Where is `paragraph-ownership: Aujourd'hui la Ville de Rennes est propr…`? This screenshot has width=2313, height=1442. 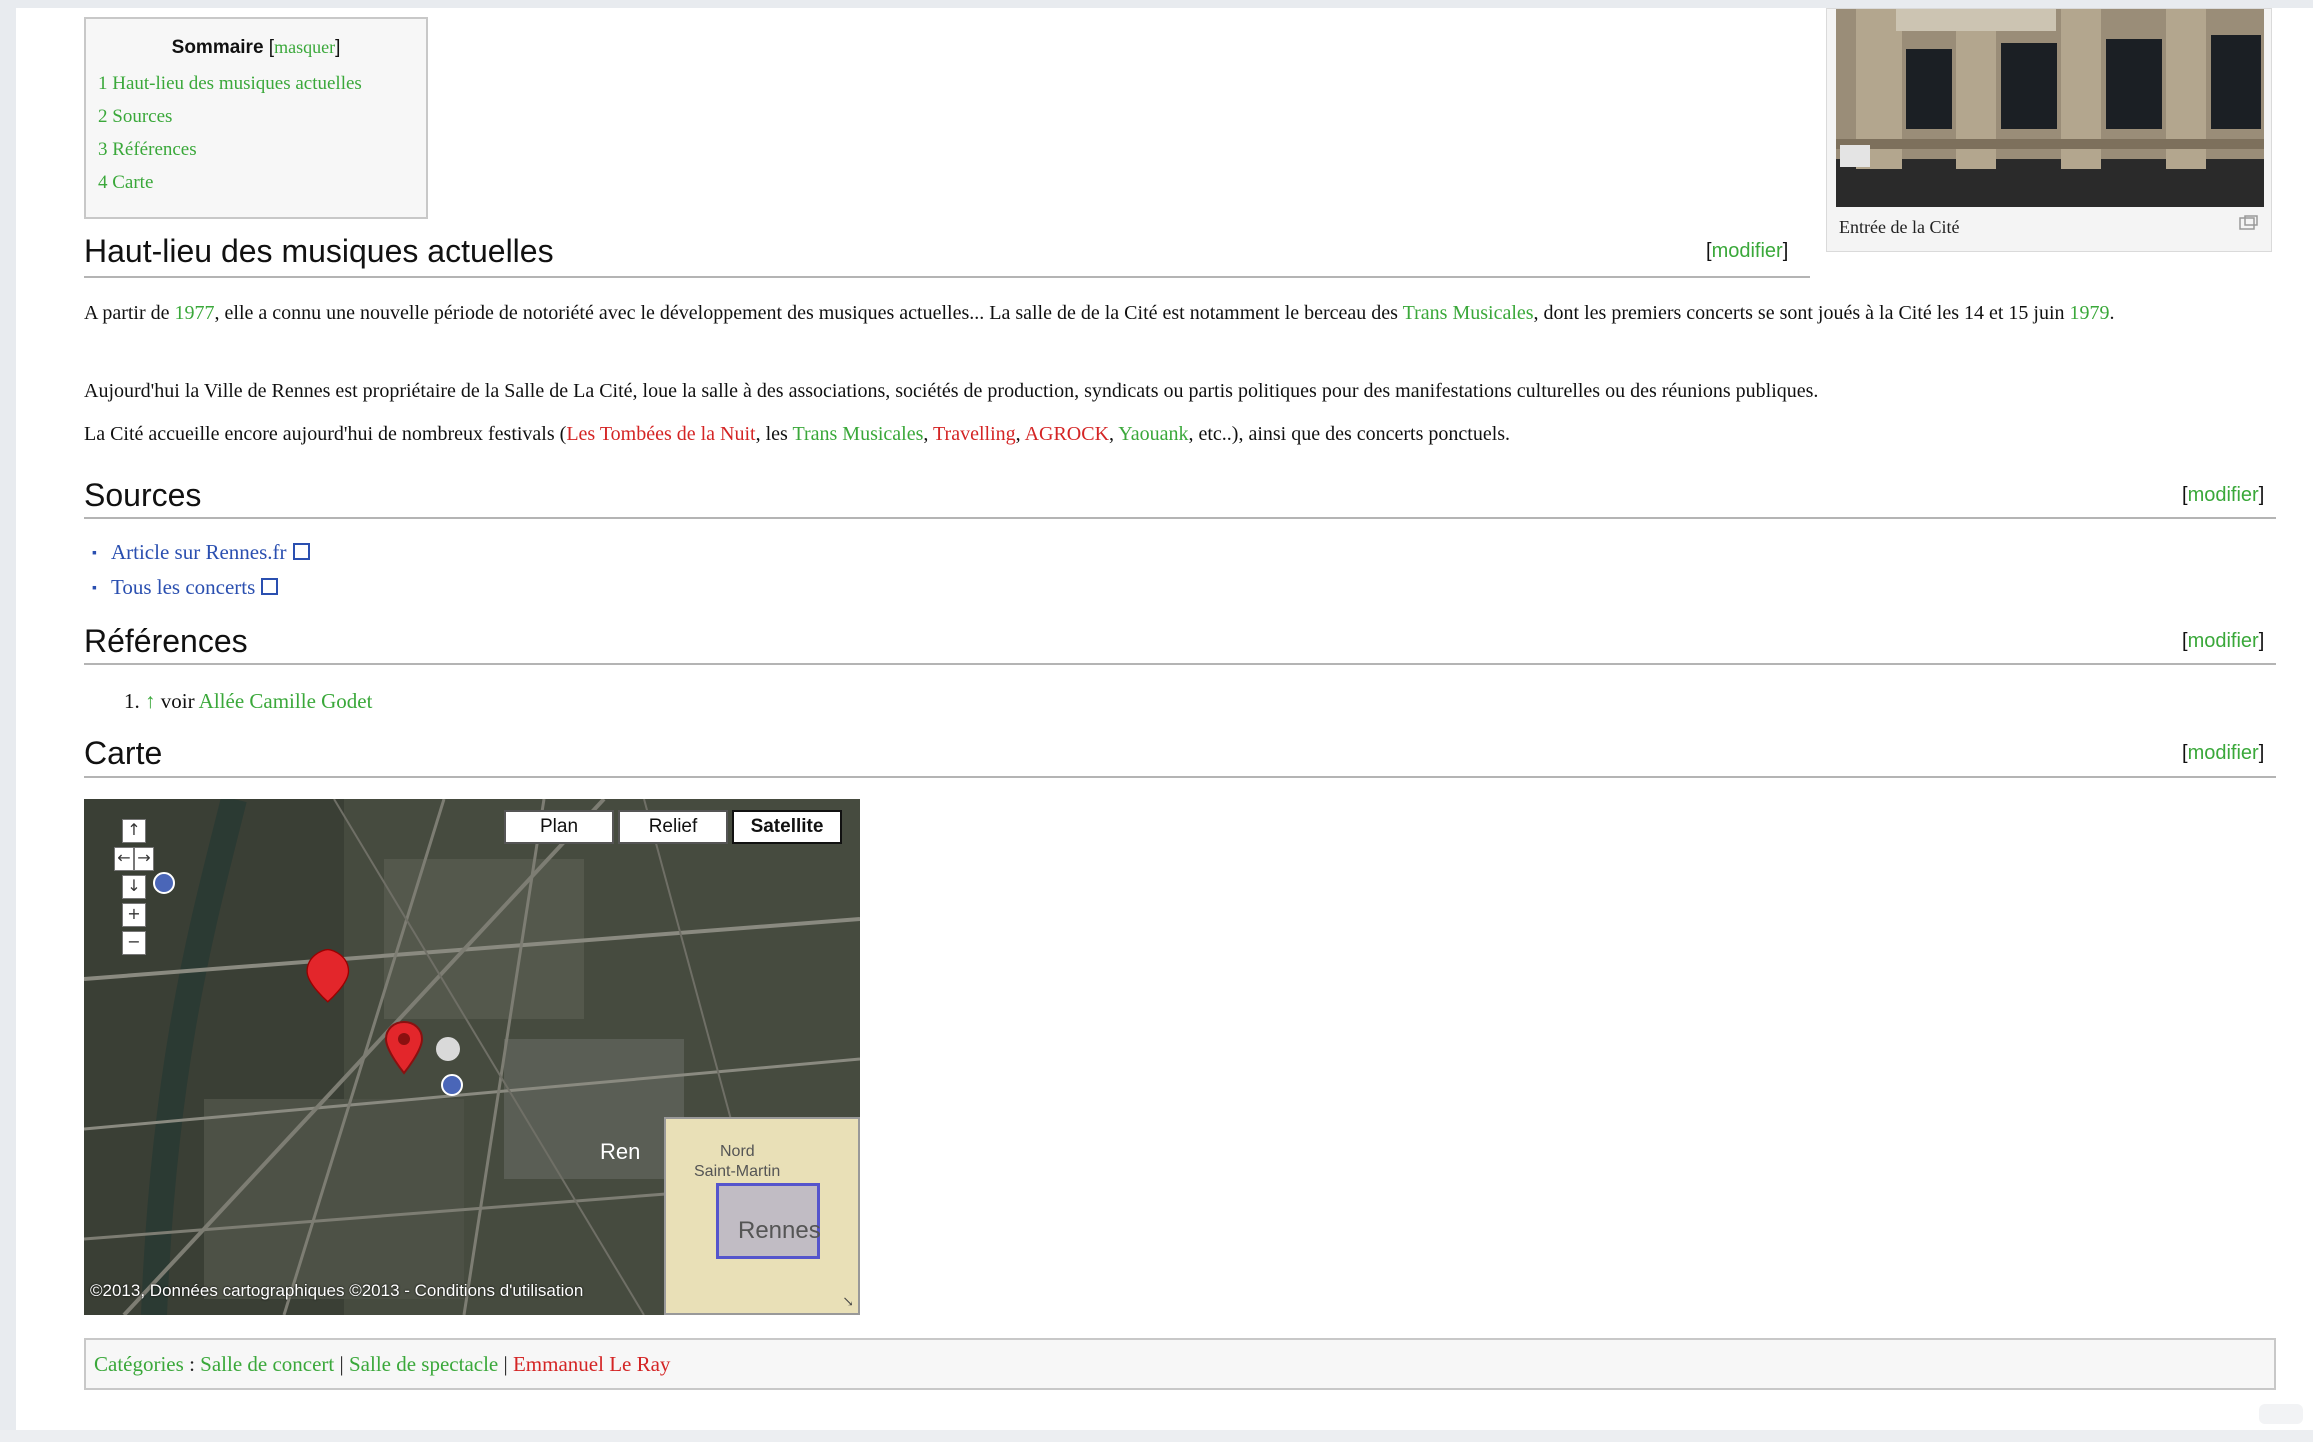 paragraph-ownership: Aujourd'hui la Ville de Rennes est propr… is located at coordinates (951, 391).